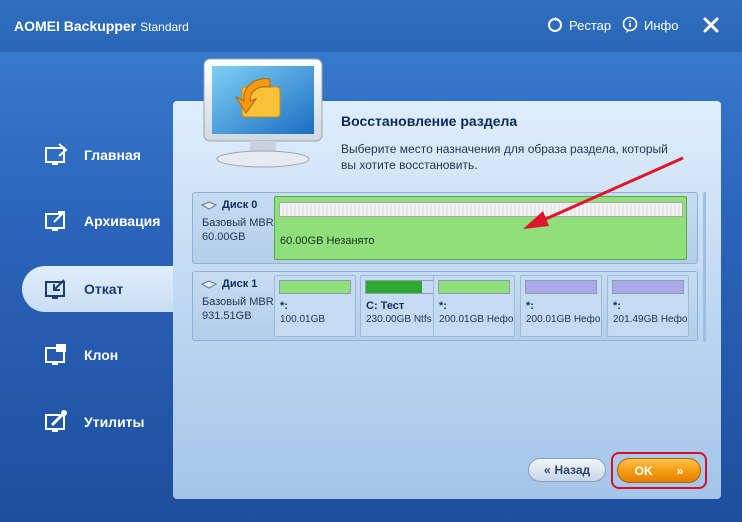 The image size is (742, 522). What do you see at coordinates (55, 354) in the screenshot?
I see `clone-icon` at bounding box center [55, 354].